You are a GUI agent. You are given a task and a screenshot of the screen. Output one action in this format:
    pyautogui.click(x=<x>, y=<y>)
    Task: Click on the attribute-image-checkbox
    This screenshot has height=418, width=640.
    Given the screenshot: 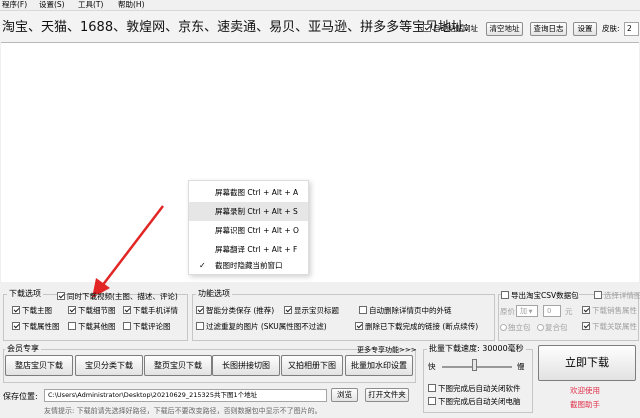 What is the action you would take?
    pyautogui.click(x=16, y=326)
    